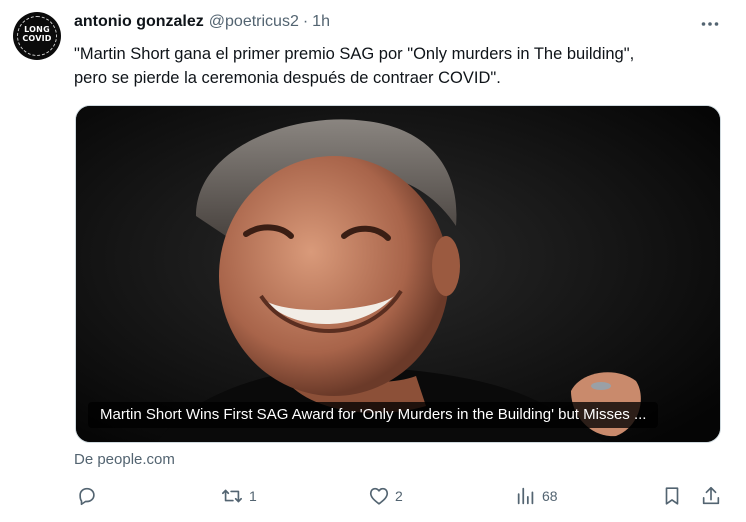 The image size is (746, 522). What do you see at coordinates (253, 496) in the screenshot?
I see `retweet-count: 1` at bounding box center [253, 496].